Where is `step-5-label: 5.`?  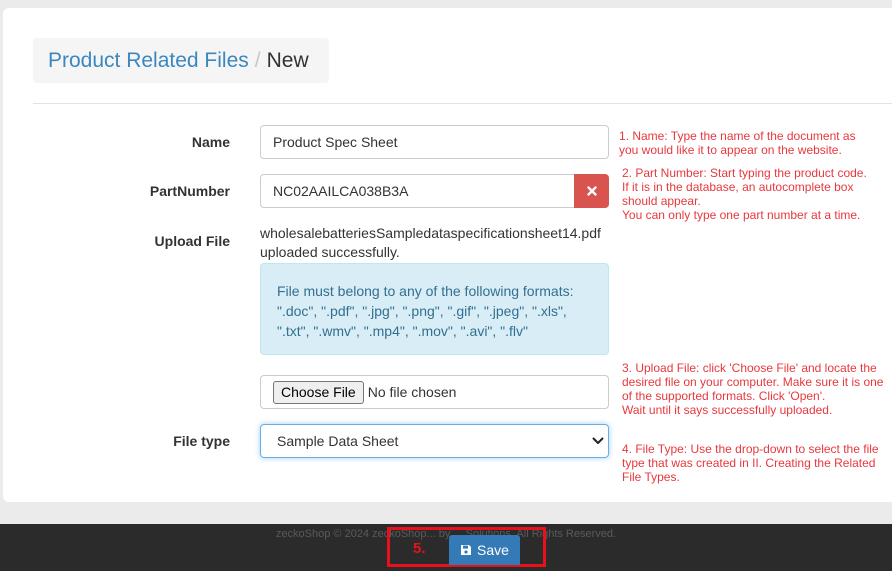 step-5-label: 5. is located at coordinates (419, 548).